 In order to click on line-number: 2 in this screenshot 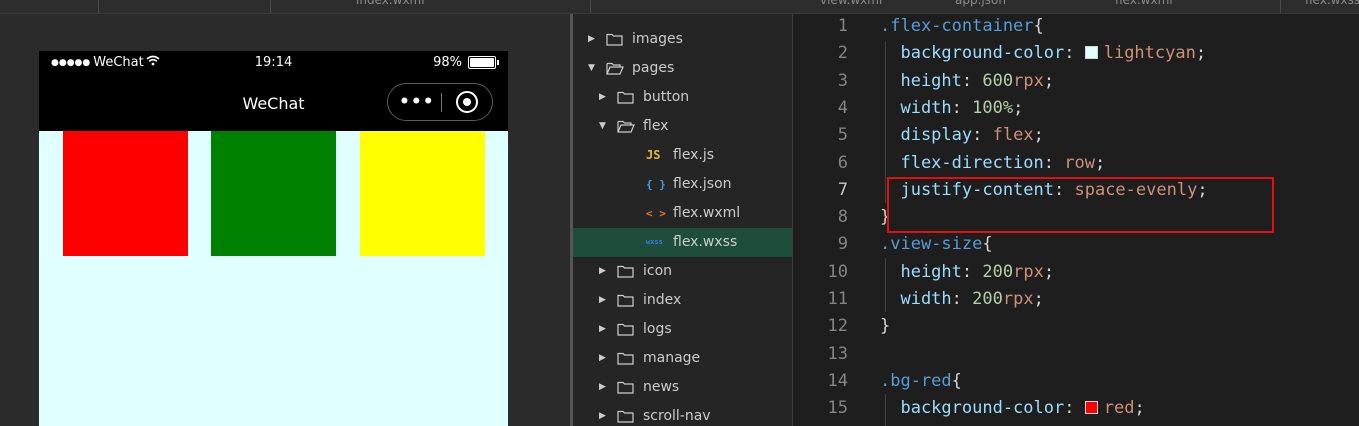, I will do `click(842, 53)`.